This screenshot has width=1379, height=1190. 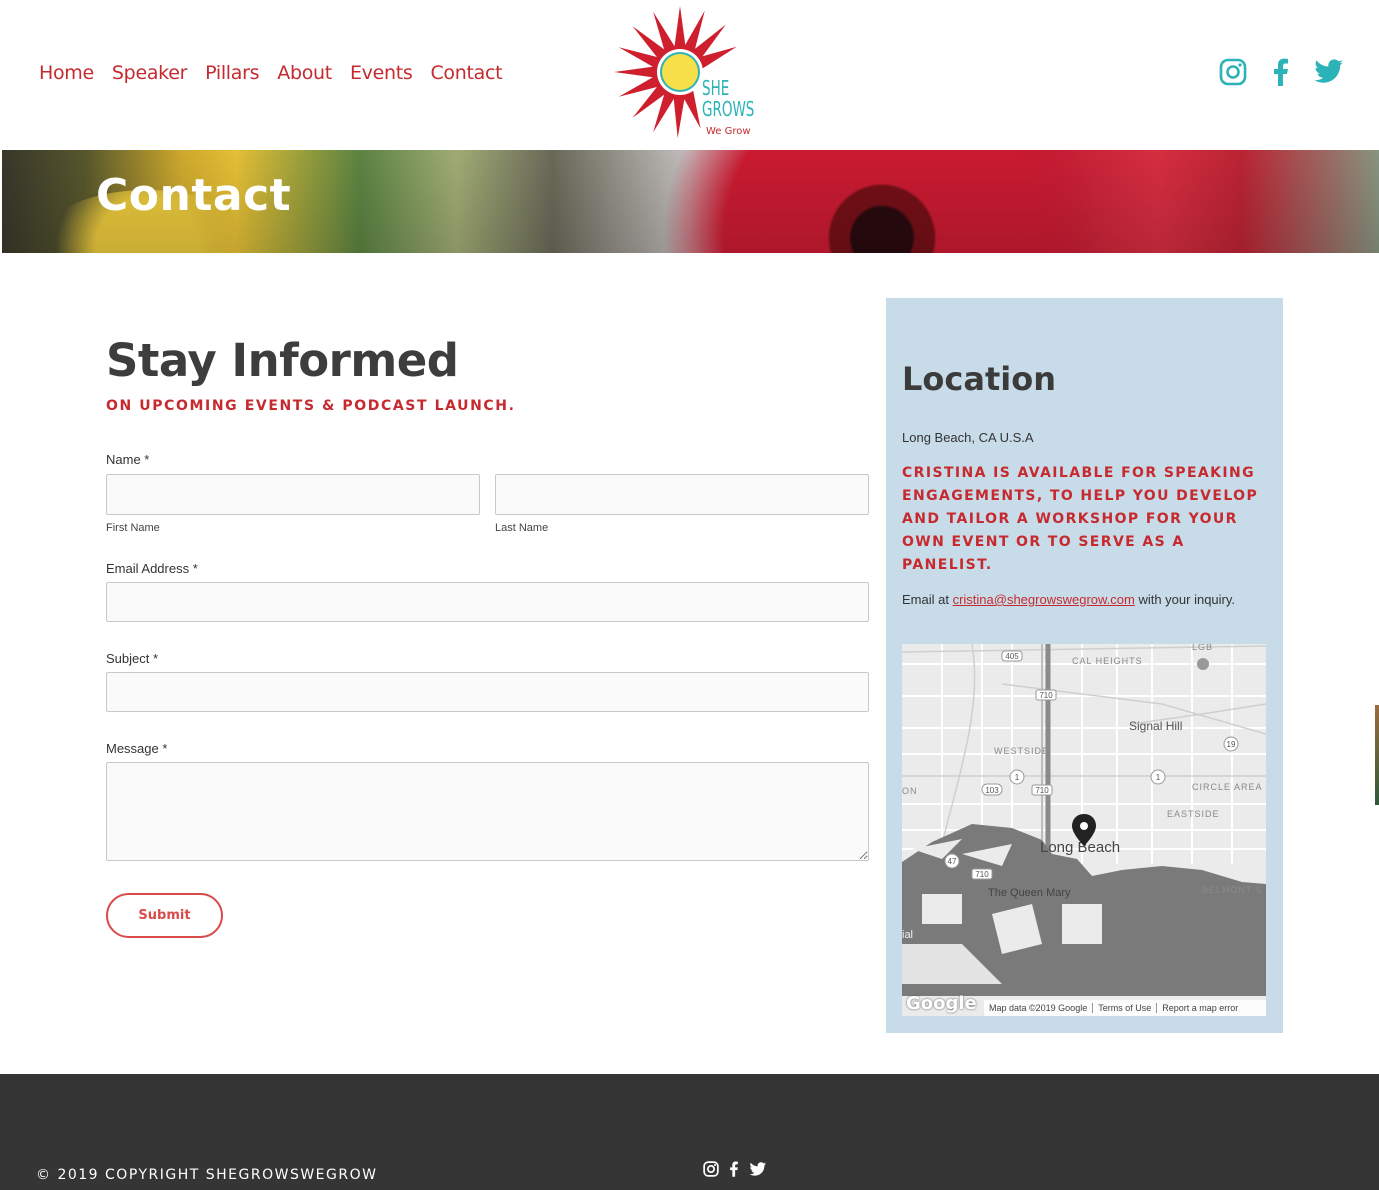 What do you see at coordinates (128, 459) in the screenshot?
I see `name-label: Name *` at bounding box center [128, 459].